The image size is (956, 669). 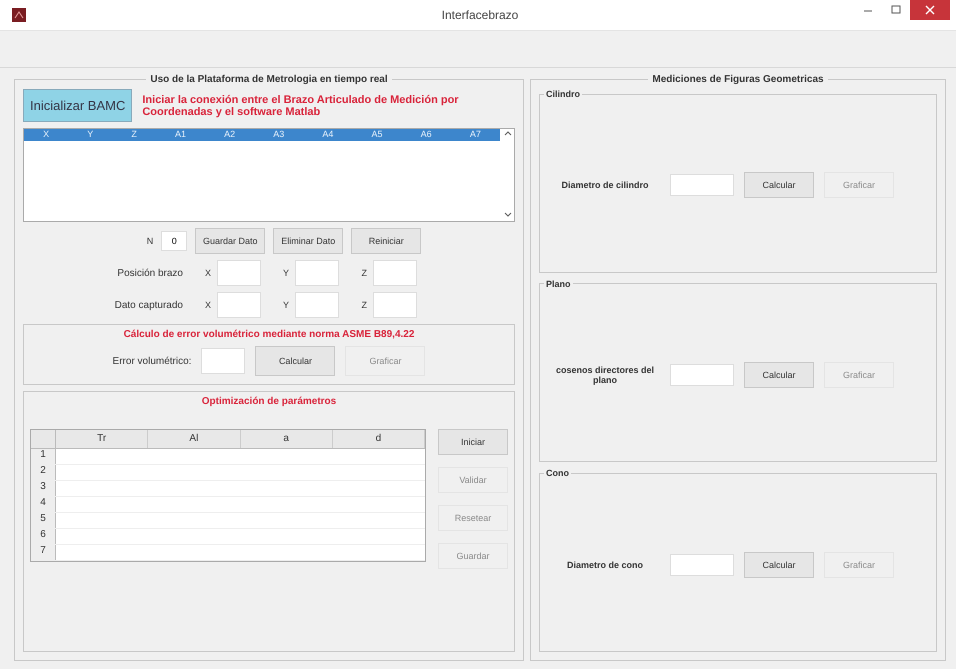 I want to click on field-label: Error volumétrico:, so click(x=152, y=361).